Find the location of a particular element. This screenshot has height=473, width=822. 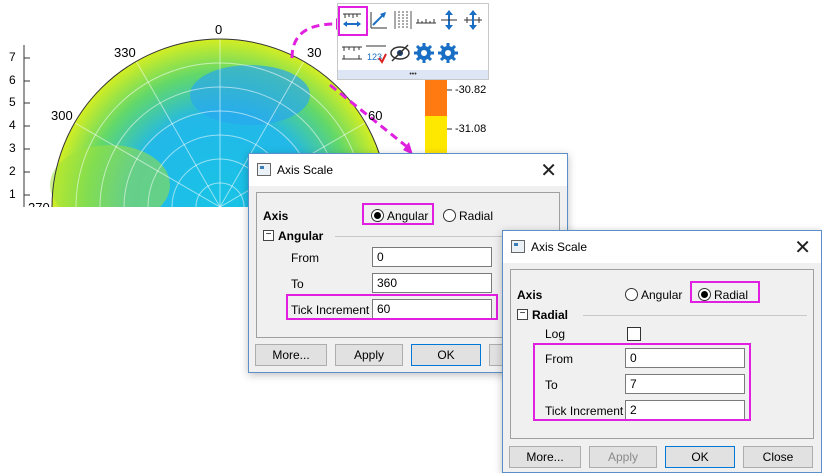

from-label: From is located at coordinates (305, 258).